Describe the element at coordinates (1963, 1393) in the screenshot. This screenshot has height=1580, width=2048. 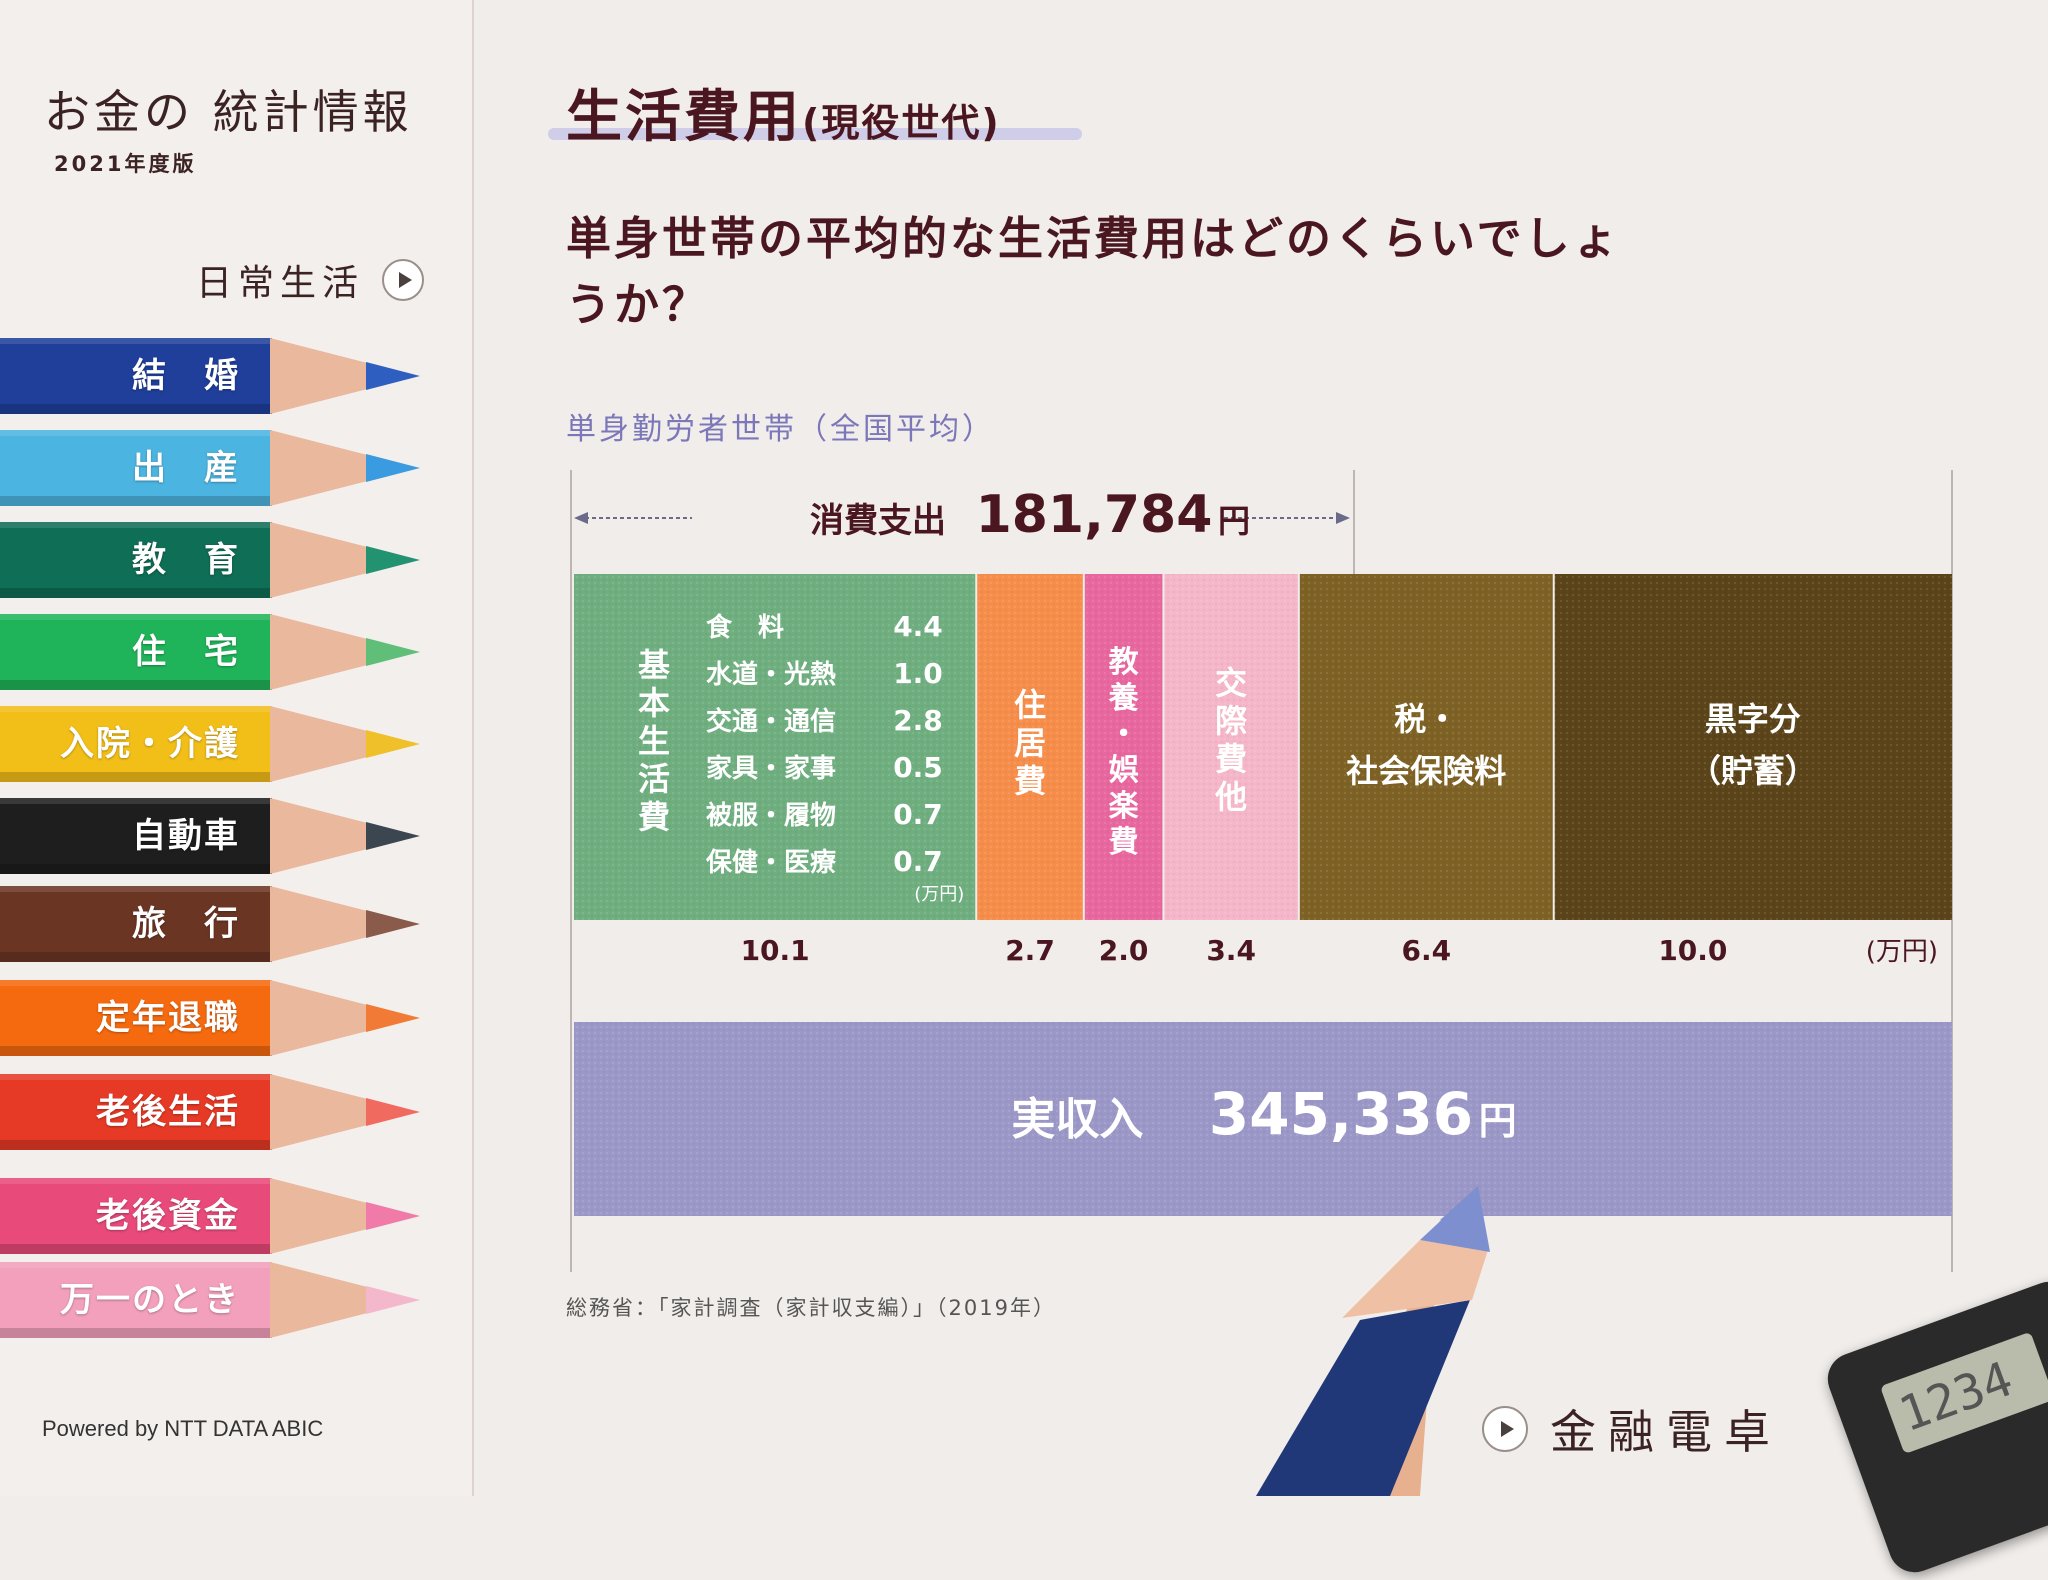
I see `calculator-display: 1234` at that location.